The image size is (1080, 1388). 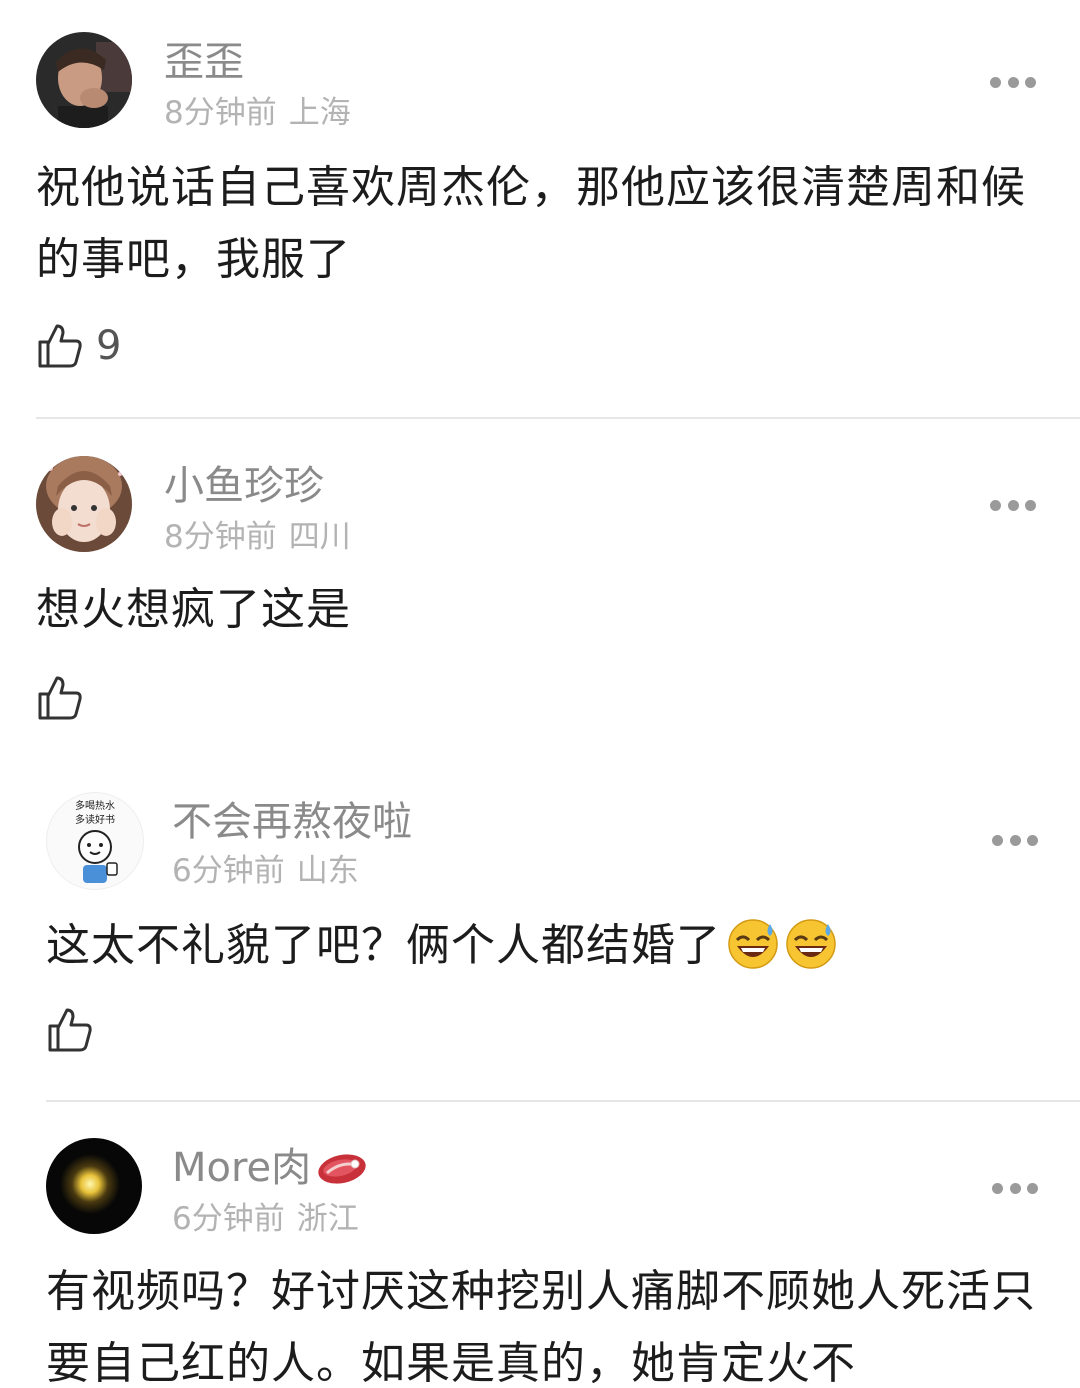 What do you see at coordinates (342, 1169) in the screenshot?
I see `meat-emoji` at bounding box center [342, 1169].